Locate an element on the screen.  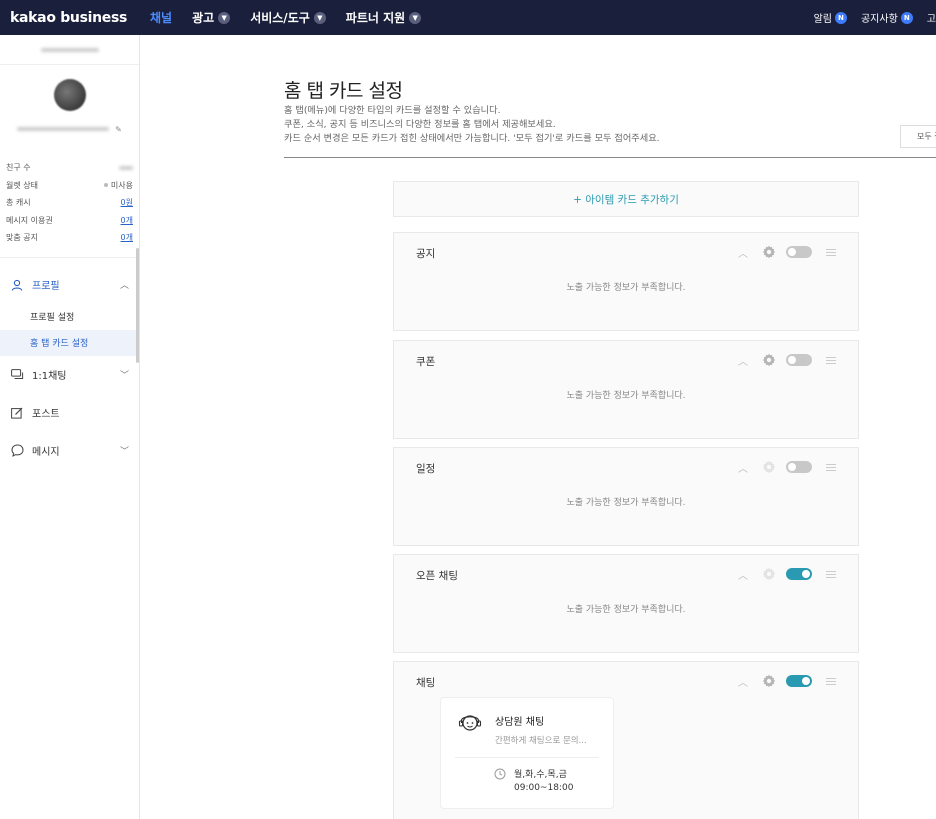
headset-agent-icon is located at coordinates (470, 723).